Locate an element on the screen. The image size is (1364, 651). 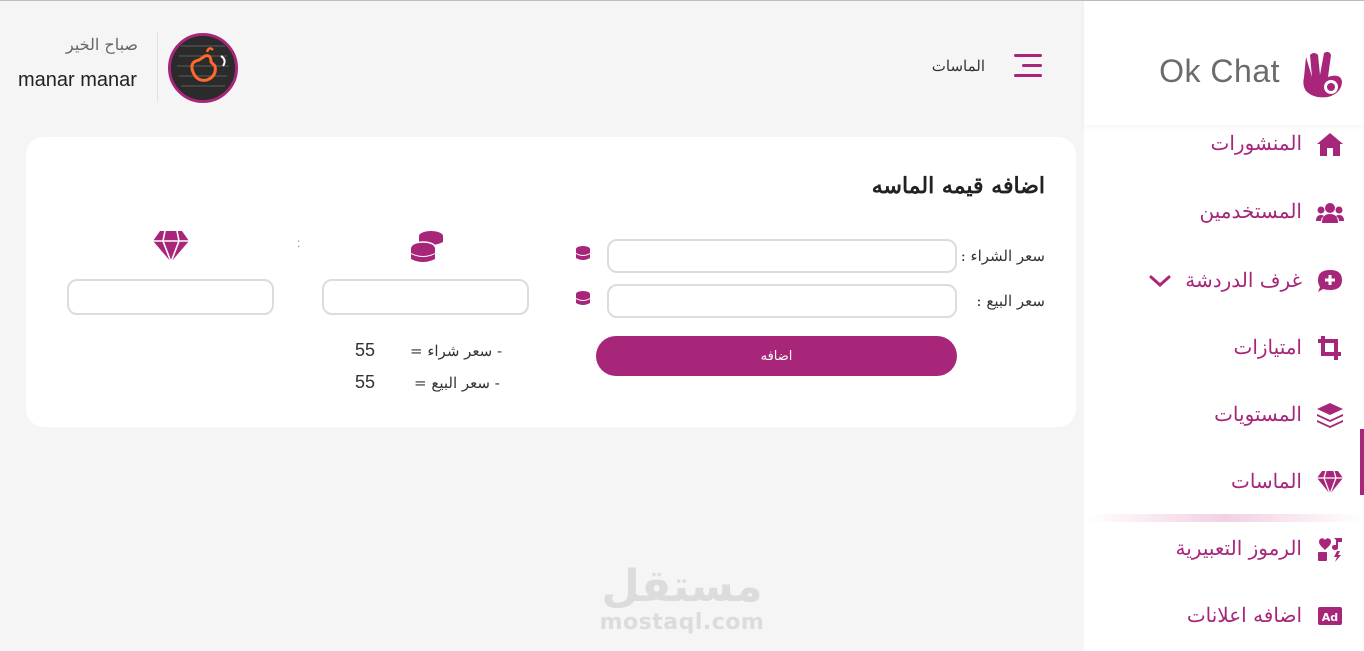
sell-price-input is located at coordinates (782, 301).